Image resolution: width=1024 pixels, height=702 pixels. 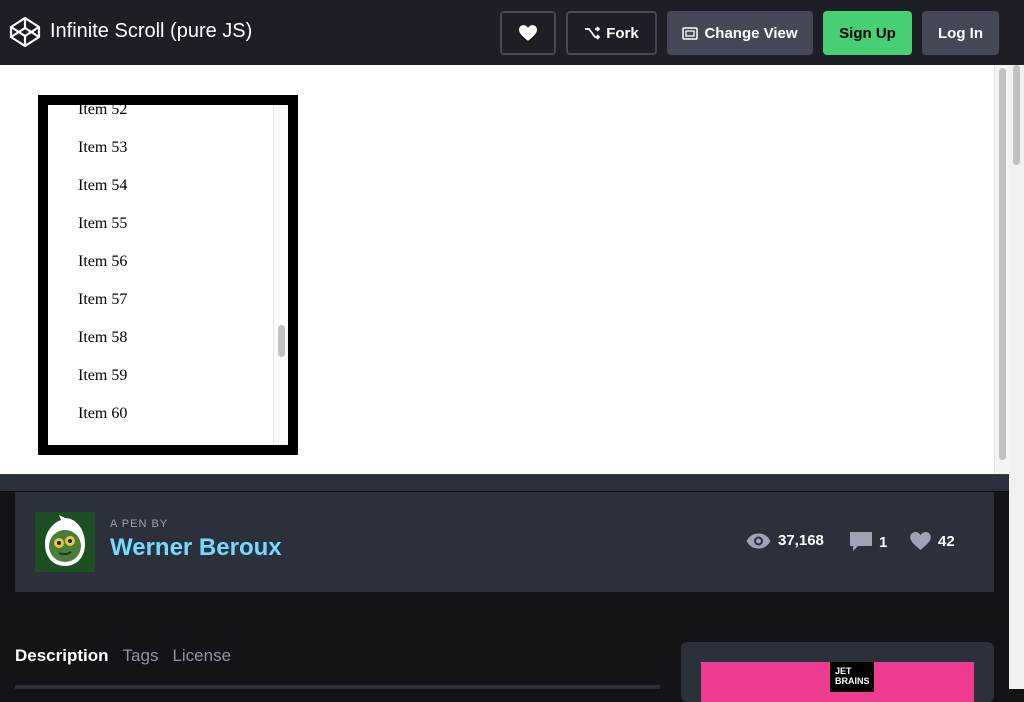 What do you see at coordinates (960, 33) in the screenshot?
I see `log-in-button: Log In` at bounding box center [960, 33].